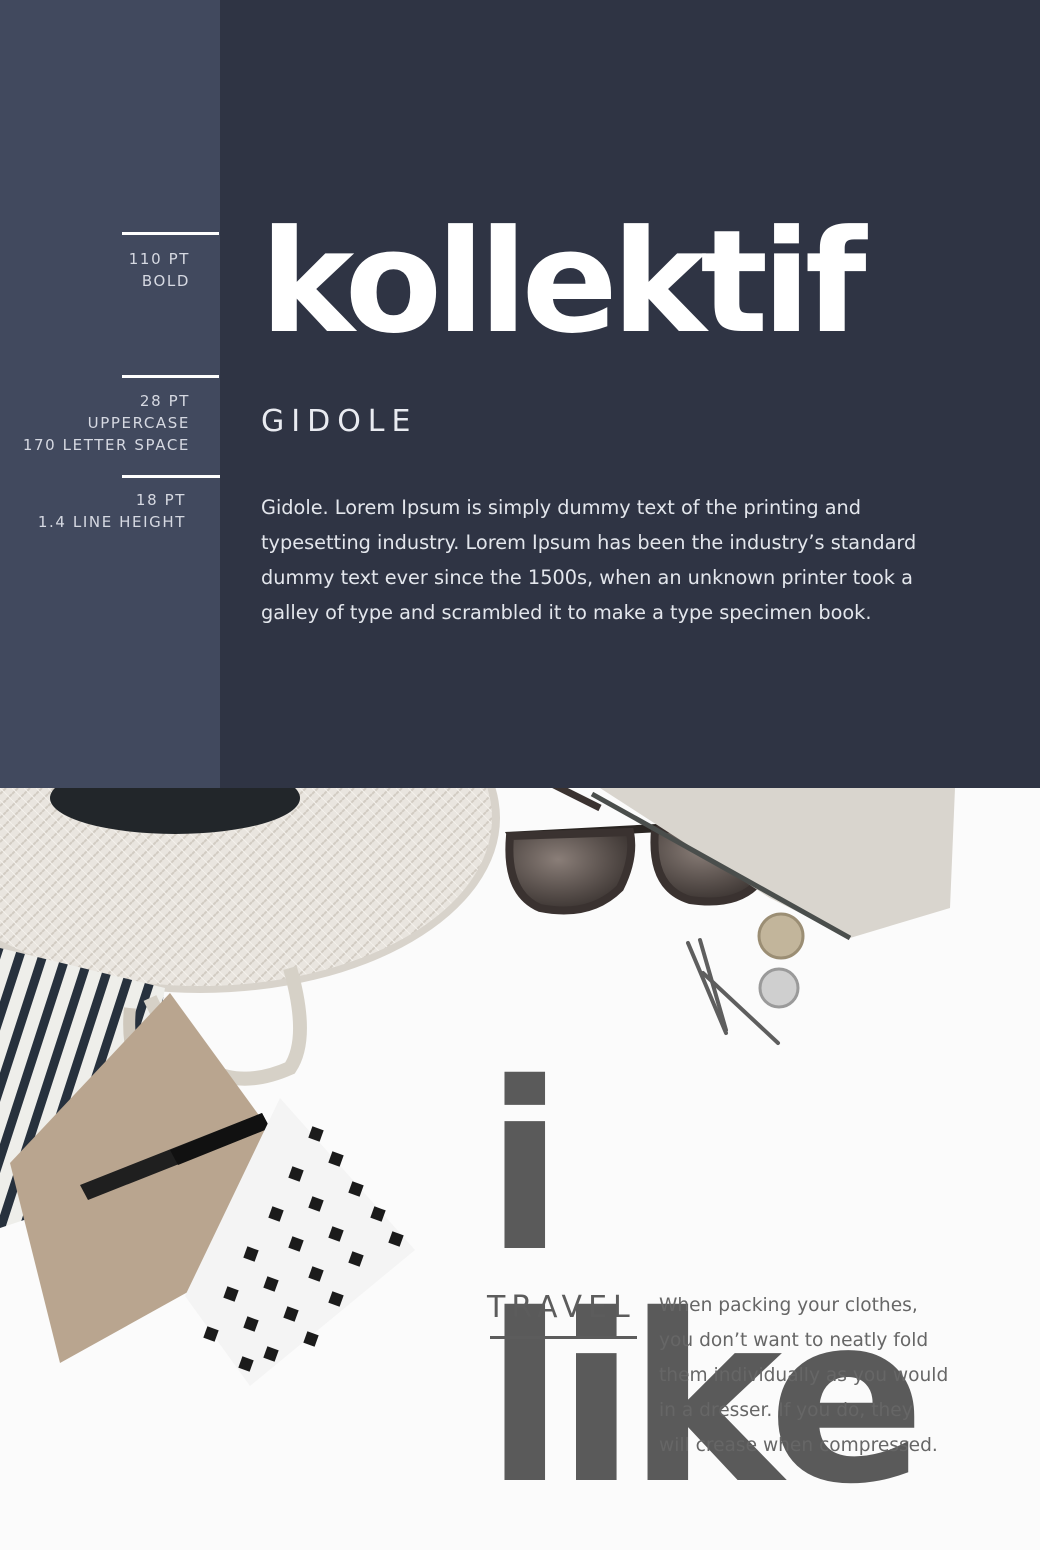  Describe the element at coordinates (160, 500) in the screenshot. I see `spec-line: 18 PT` at that location.